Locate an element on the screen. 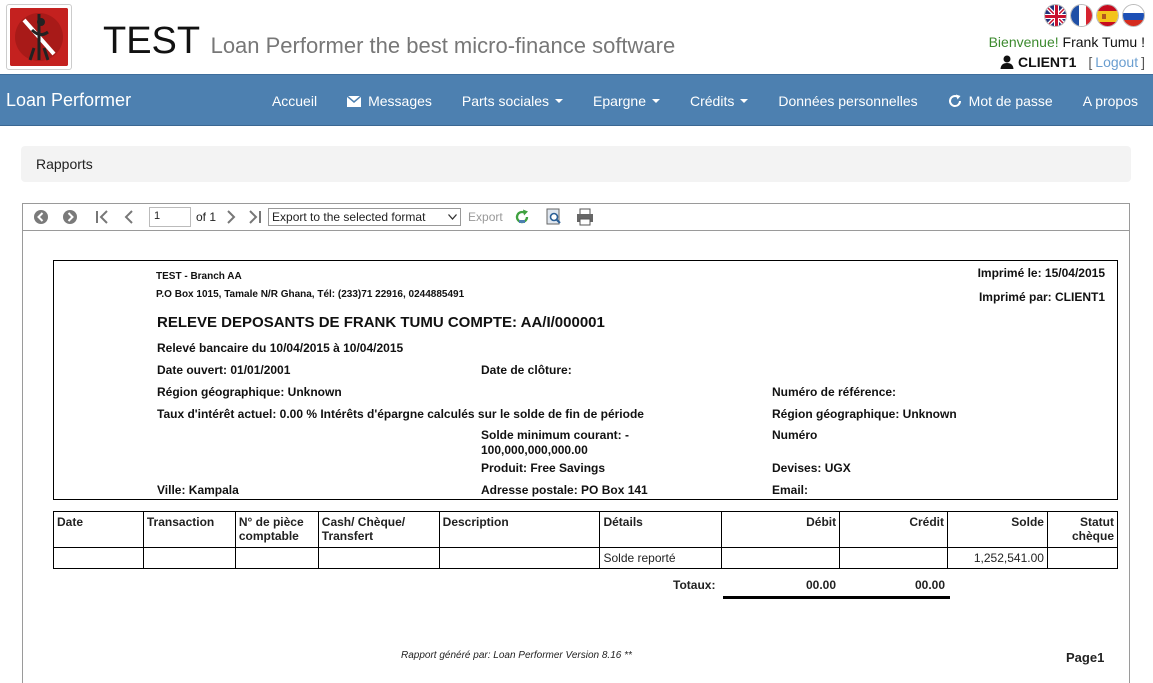 The height and width of the screenshot is (683, 1153). product: Produit: Free Savings is located at coordinates (543, 468).